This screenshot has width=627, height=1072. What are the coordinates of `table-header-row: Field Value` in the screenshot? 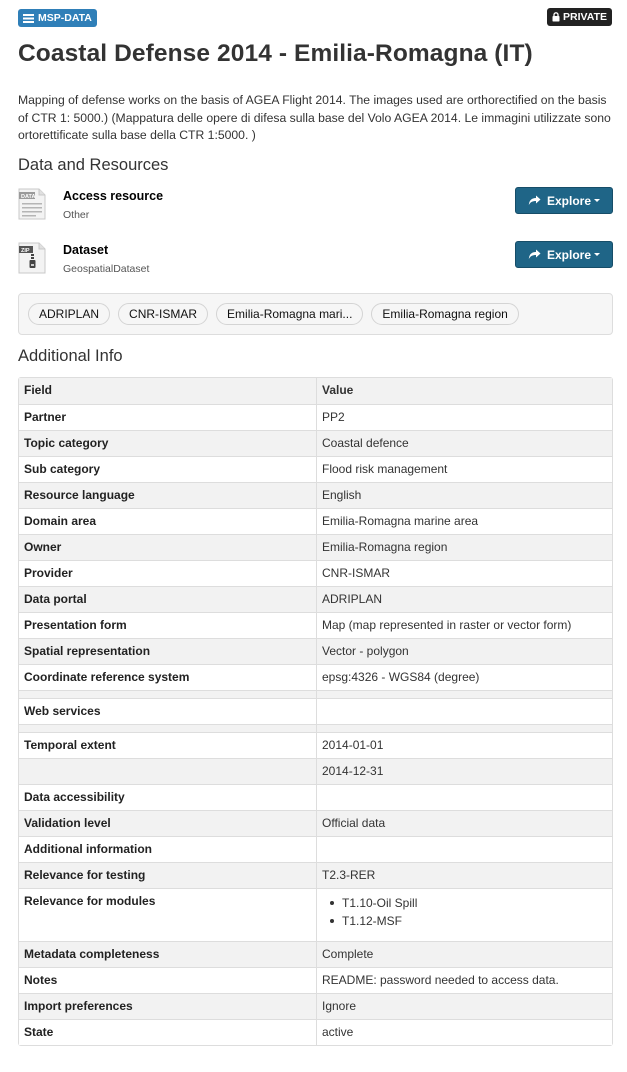 It's located at (315, 391).